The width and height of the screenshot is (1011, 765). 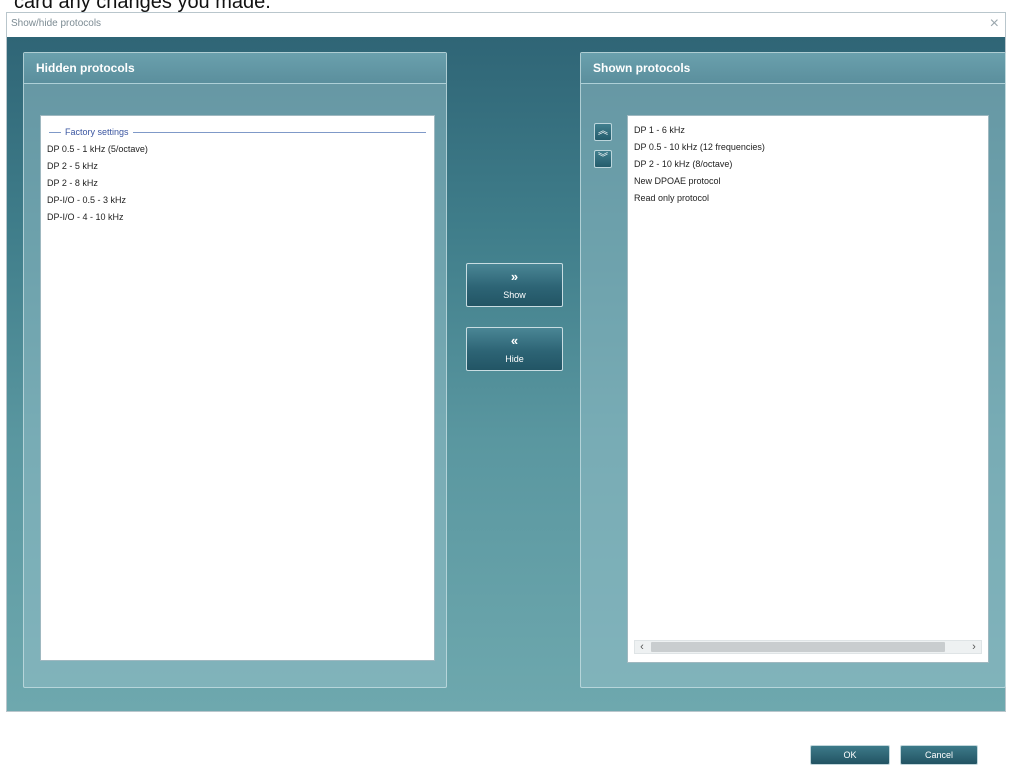 I want to click on list-item: DP 0.5 - 10 kHz (12 frequencies), so click(x=808, y=147).